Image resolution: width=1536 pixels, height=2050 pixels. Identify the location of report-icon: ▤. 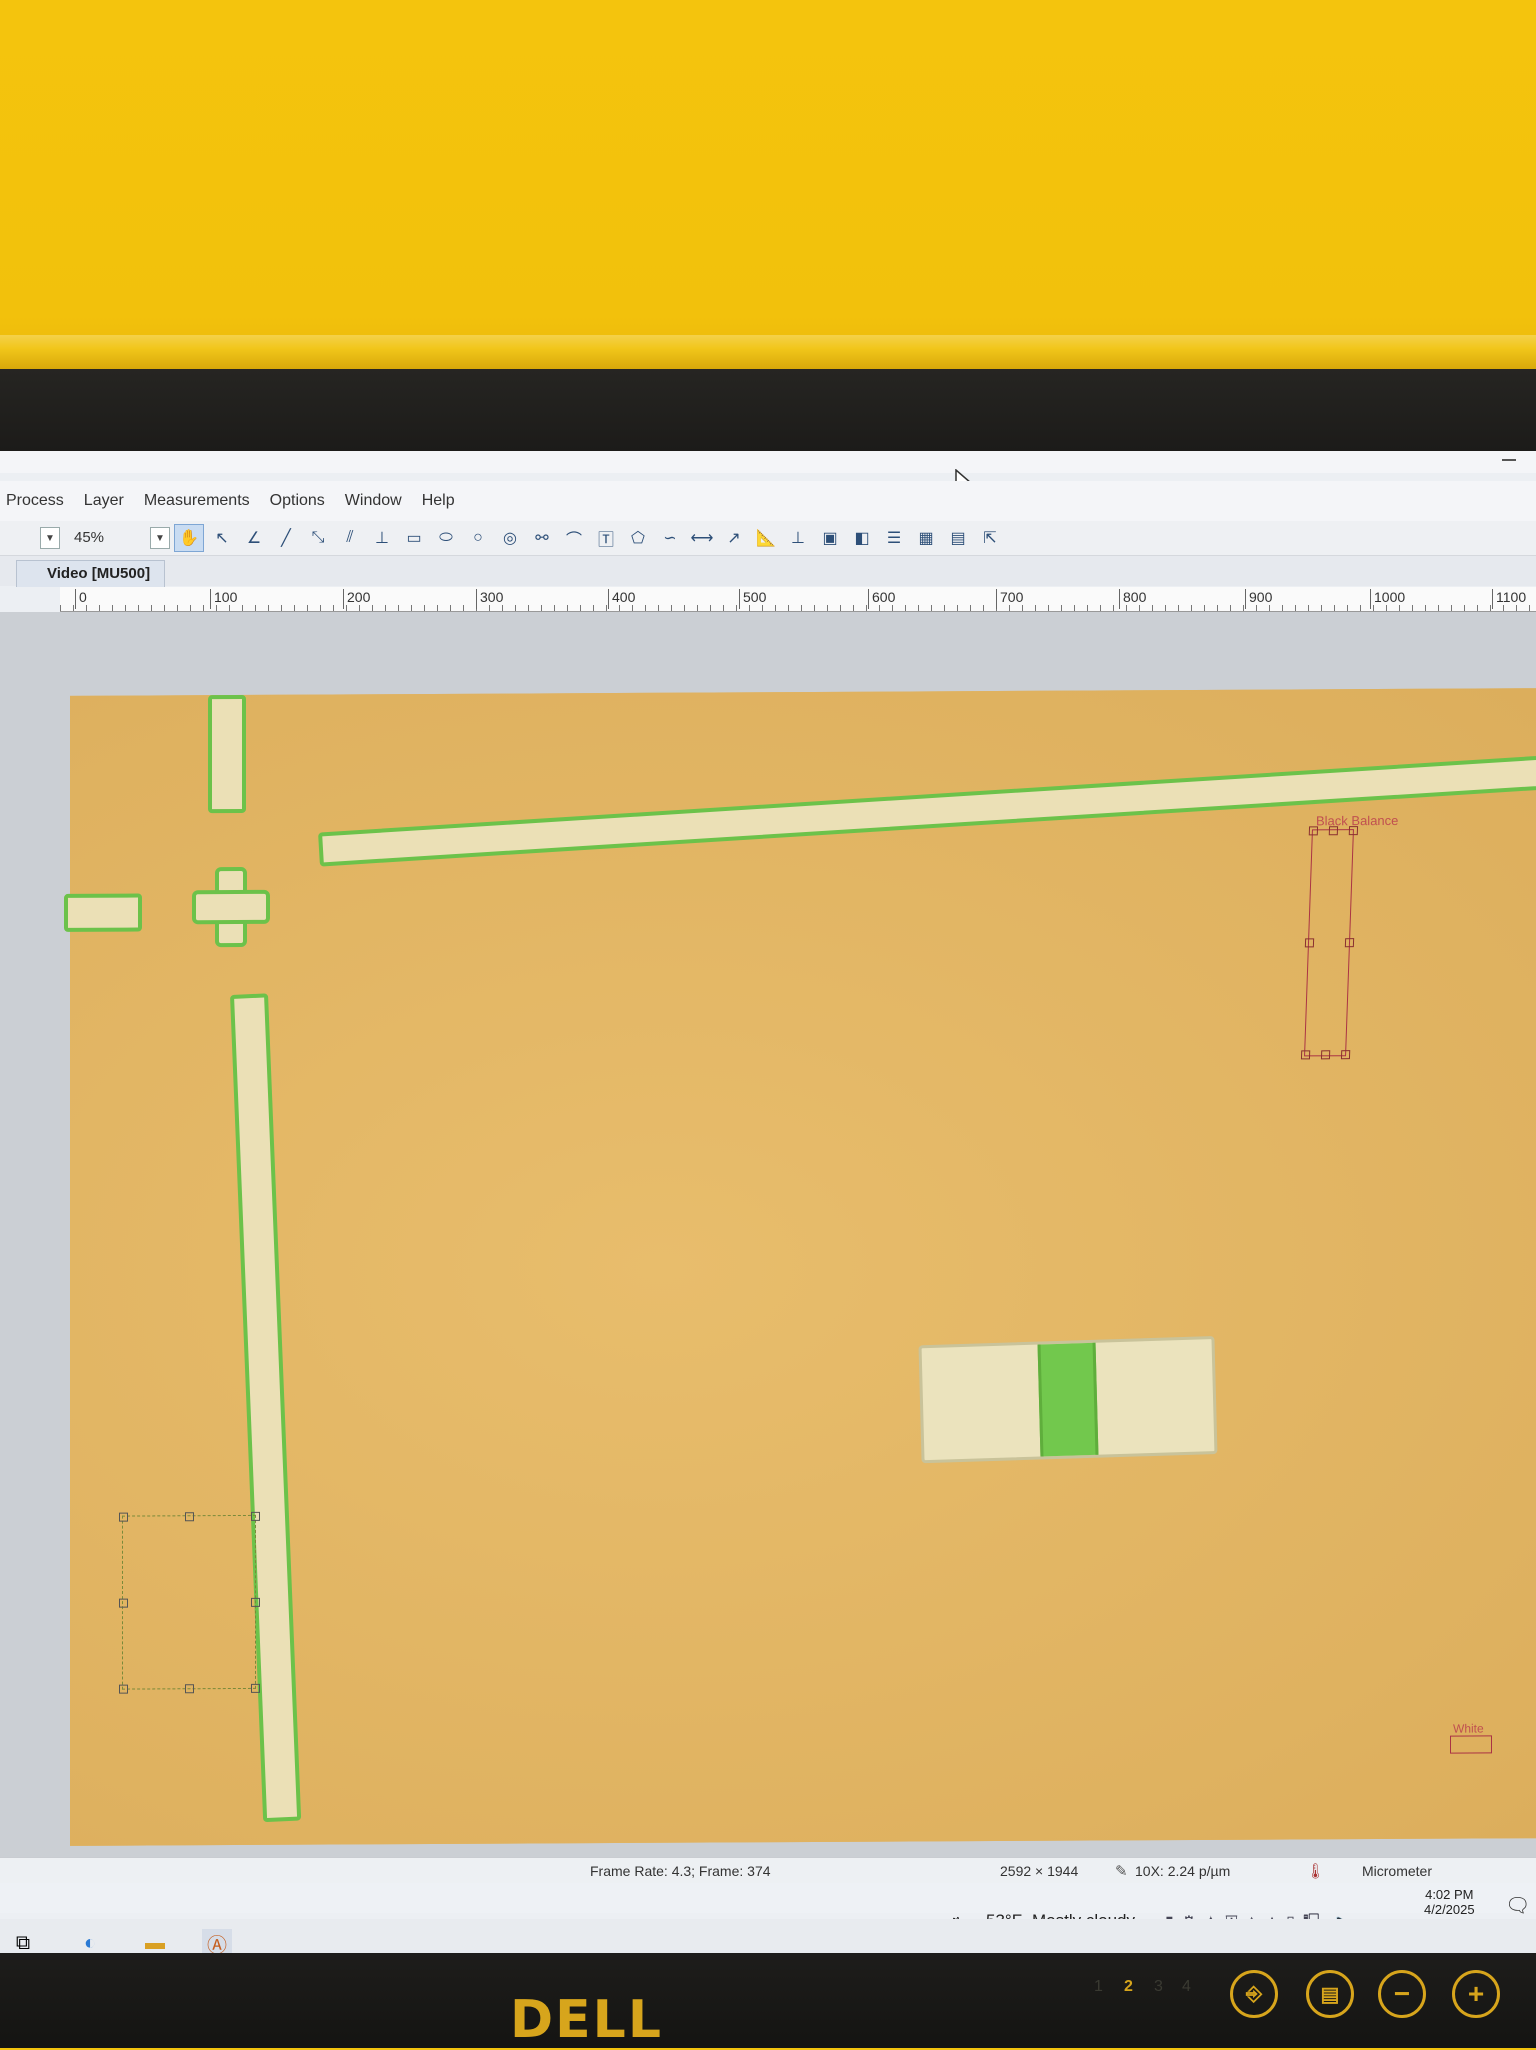
(958, 538).